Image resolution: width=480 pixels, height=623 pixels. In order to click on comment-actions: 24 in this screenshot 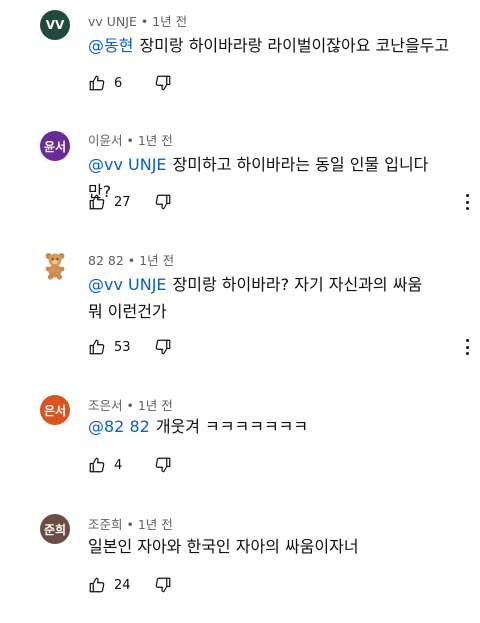, I will do `click(130, 585)`.